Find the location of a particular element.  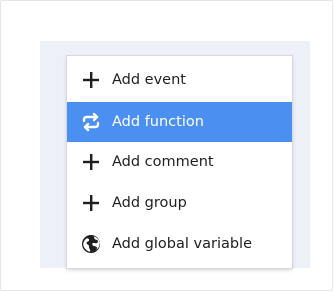

menu-item-add-global-variable: Add global variable is located at coordinates (179, 244).